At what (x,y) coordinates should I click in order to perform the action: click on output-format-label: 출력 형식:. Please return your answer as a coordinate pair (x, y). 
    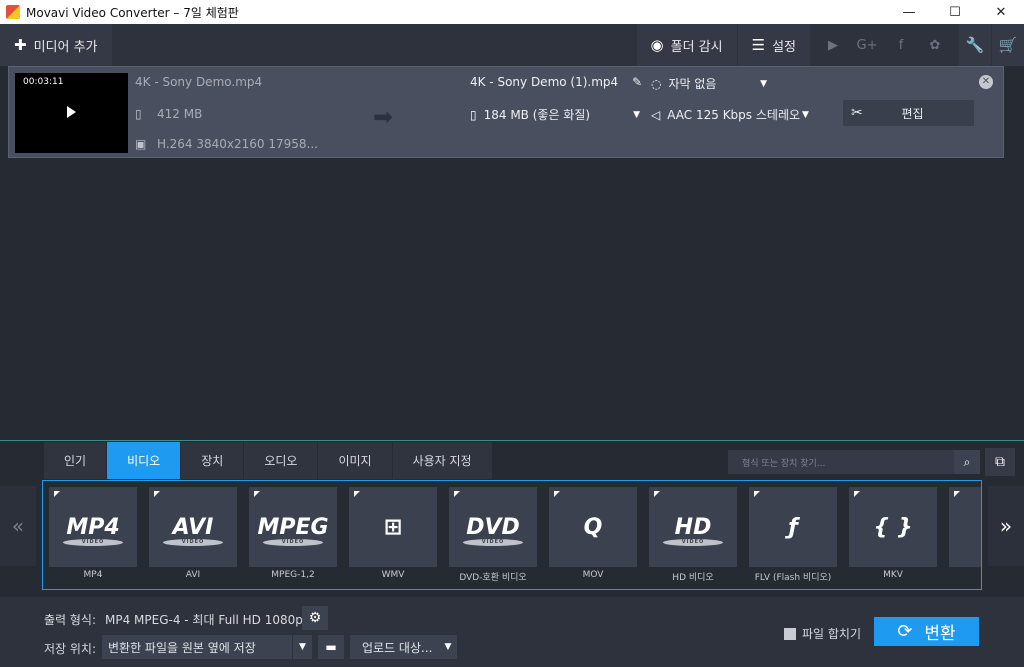
    Looking at the image, I should click on (70, 620).